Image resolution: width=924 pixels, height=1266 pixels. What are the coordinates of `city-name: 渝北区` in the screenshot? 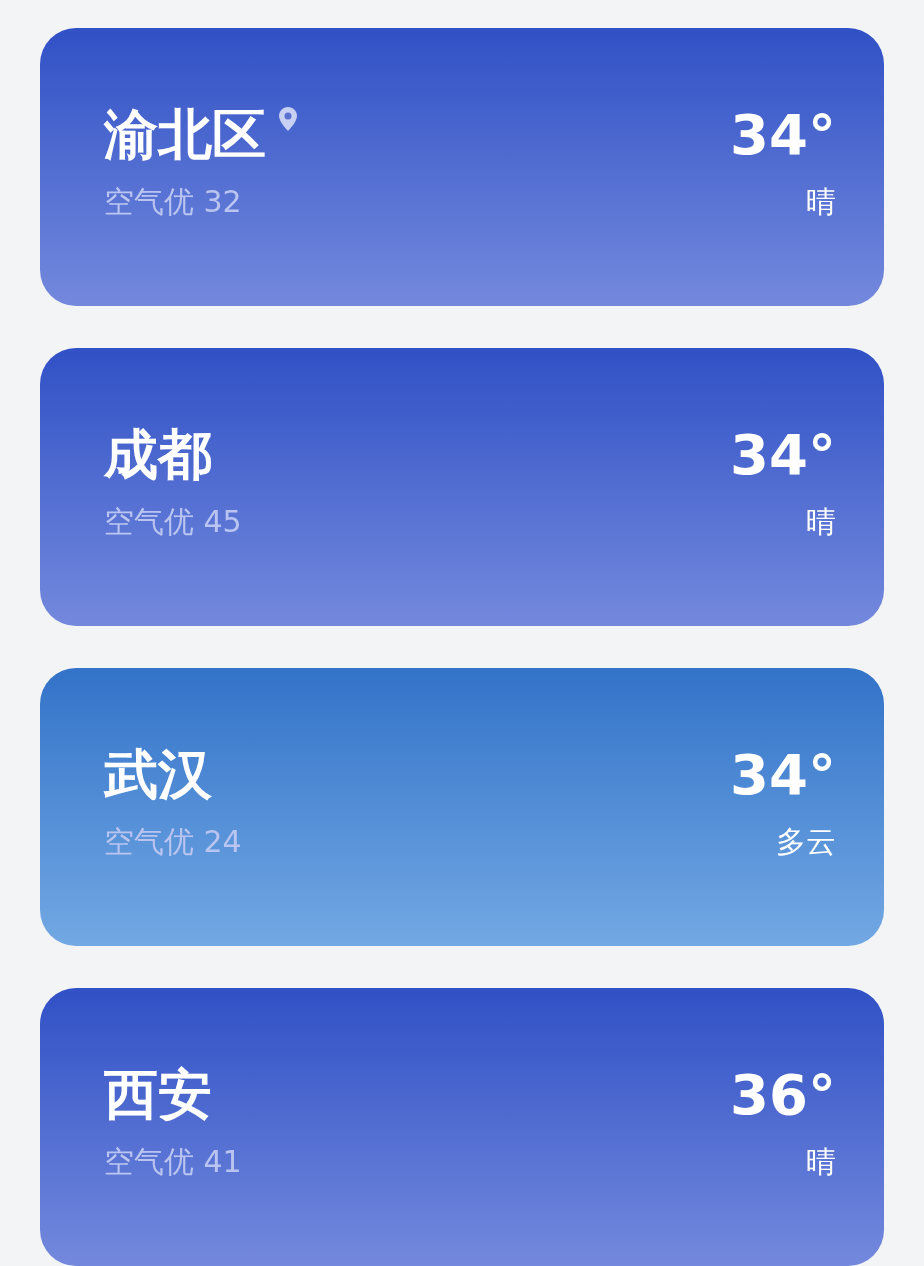 It's located at (185, 135).